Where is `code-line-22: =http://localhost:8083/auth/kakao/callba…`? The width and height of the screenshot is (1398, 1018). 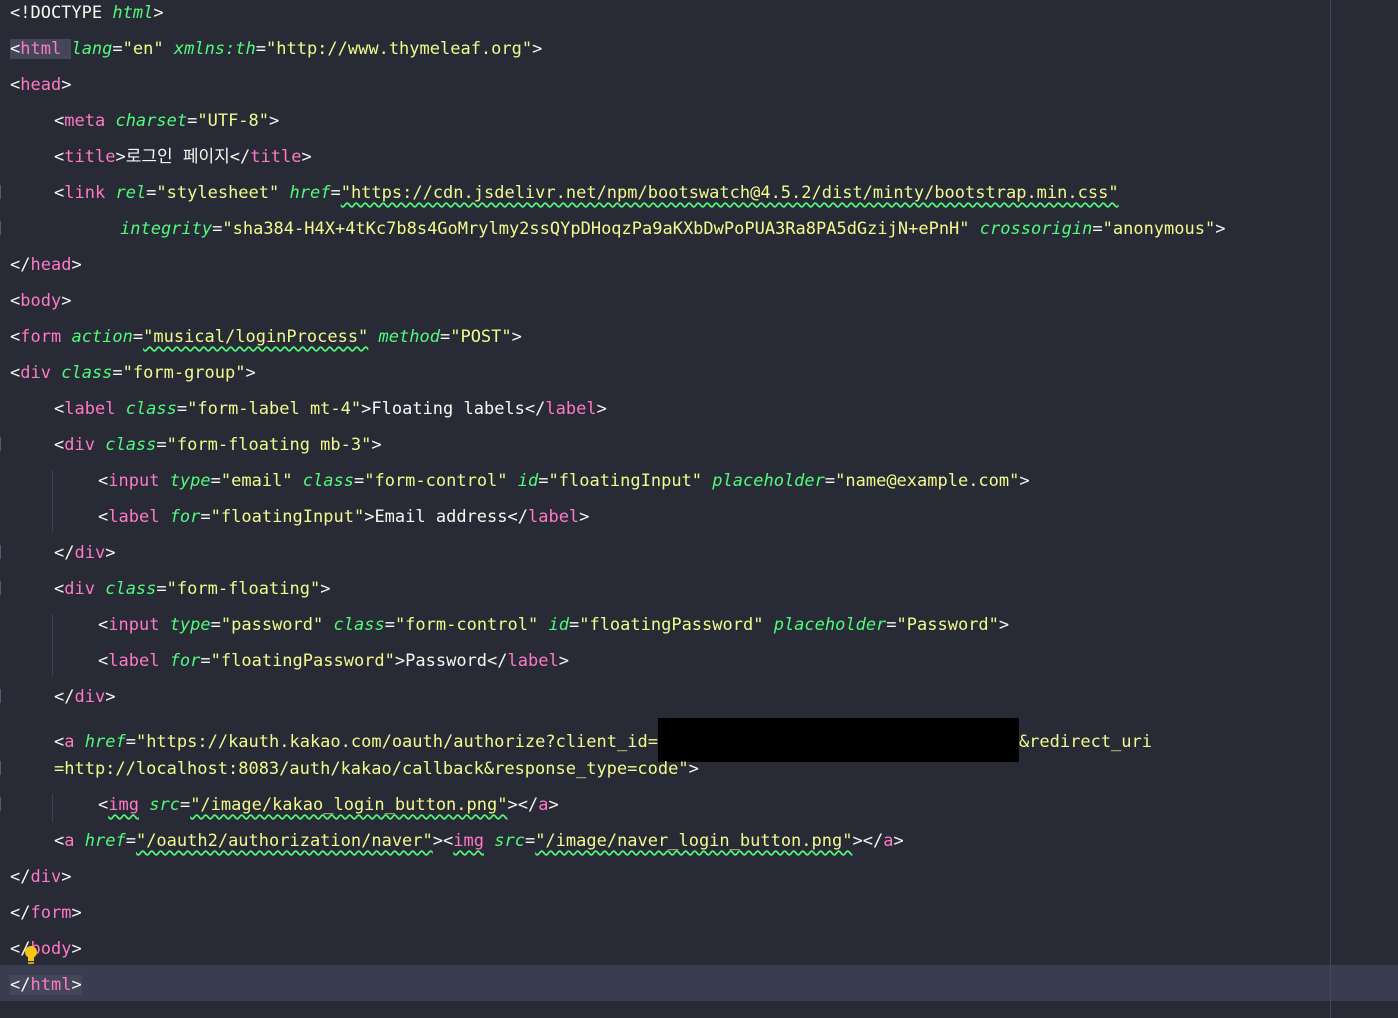
code-line-22: =http://localhost:8083/auth/kakao/callba… is located at coordinates (376, 774).